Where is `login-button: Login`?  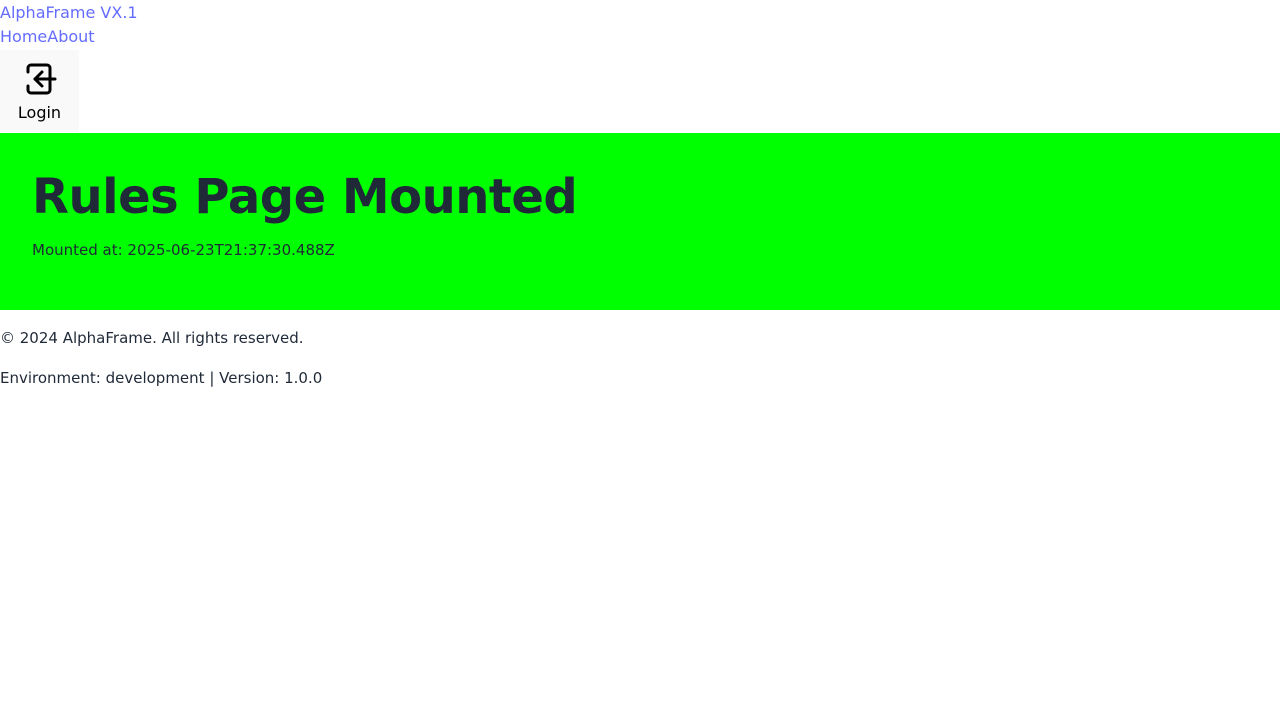 login-button: Login is located at coordinates (39, 91).